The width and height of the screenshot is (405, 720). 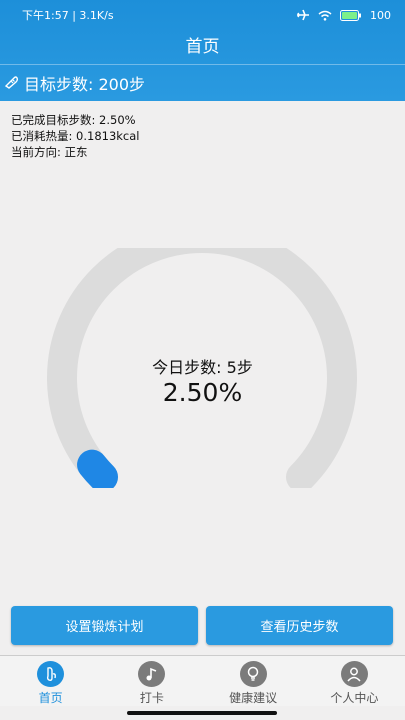 I want to click on tab-health-advice: 健康建议, so click(x=253, y=681).